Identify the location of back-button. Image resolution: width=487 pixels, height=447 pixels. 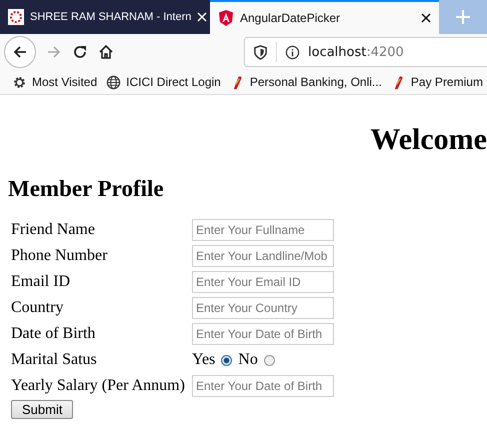
(20, 52).